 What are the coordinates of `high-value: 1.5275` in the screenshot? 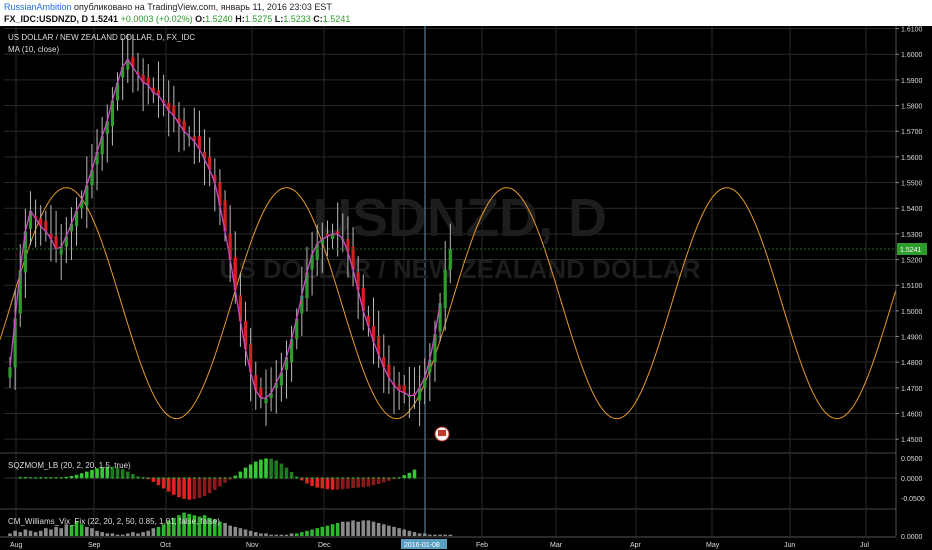 It's located at (258, 19).